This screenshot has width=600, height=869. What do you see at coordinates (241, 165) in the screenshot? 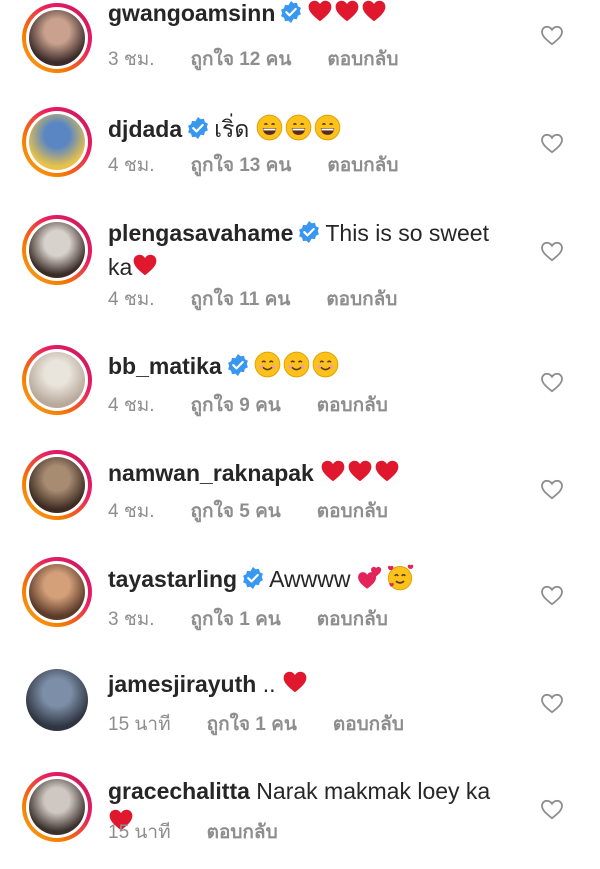
I see `comment-like-count: ถูกใจ 13 คน` at bounding box center [241, 165].